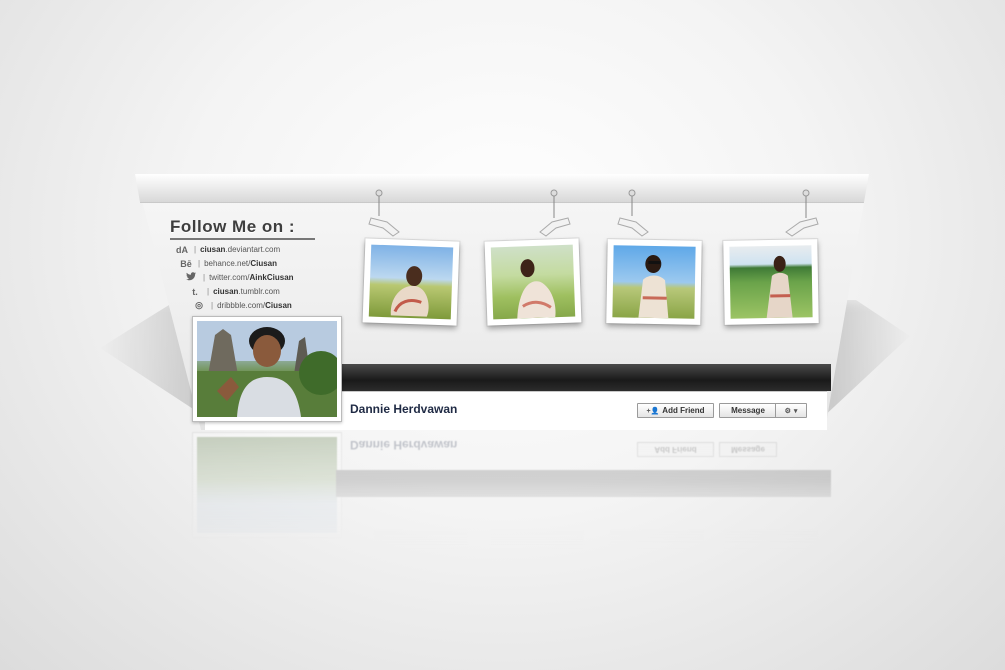 The image size is (1005, 670). I want to click on follow-title: Follow Me on :, so click(233, 226).